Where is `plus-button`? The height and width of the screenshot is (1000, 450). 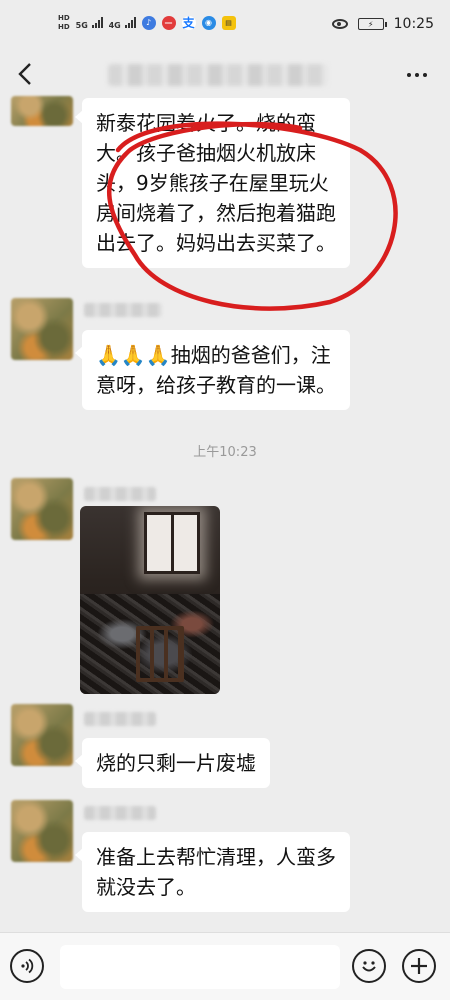 plus-button is located at coordinates (419, 966).